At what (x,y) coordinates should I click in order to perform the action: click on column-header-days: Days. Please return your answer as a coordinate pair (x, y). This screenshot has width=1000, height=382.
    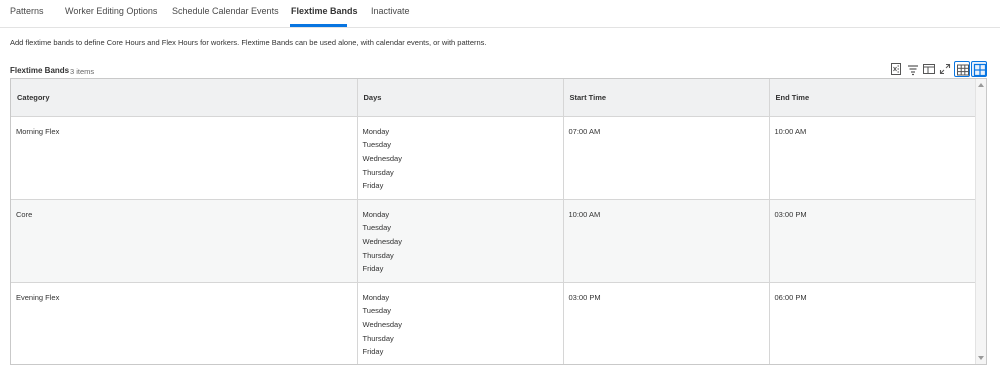
    Looking at the image, I should click on (460, 98).